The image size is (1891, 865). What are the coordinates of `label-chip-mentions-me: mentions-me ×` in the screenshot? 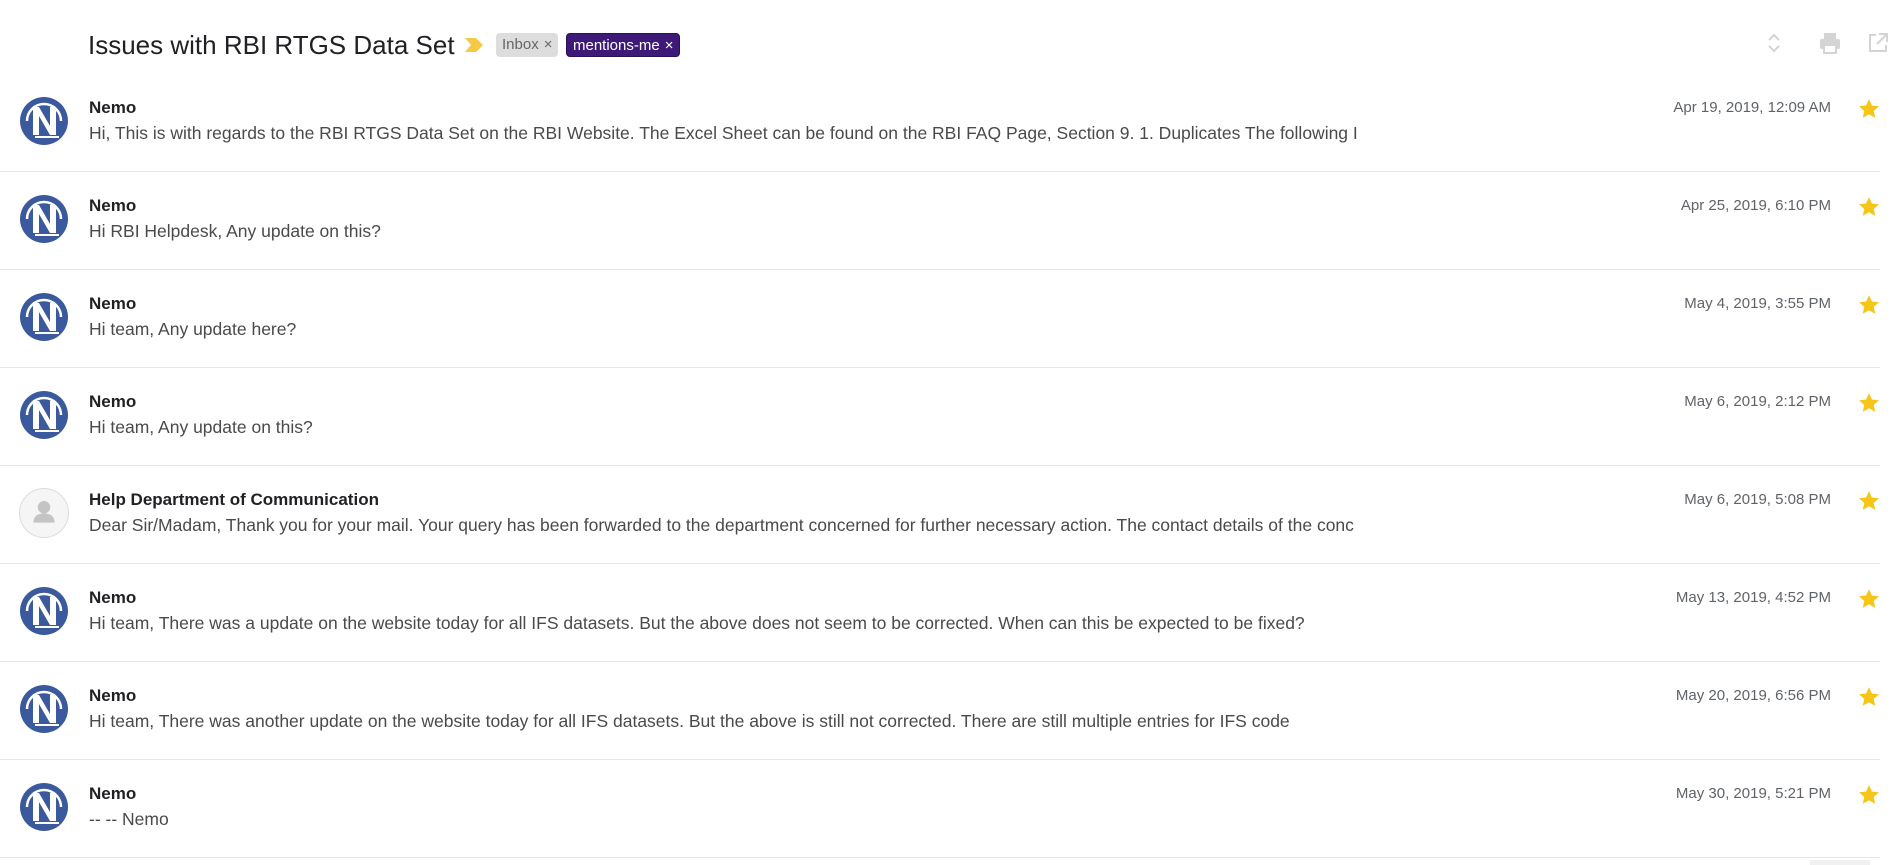 It's located at (623, 45).